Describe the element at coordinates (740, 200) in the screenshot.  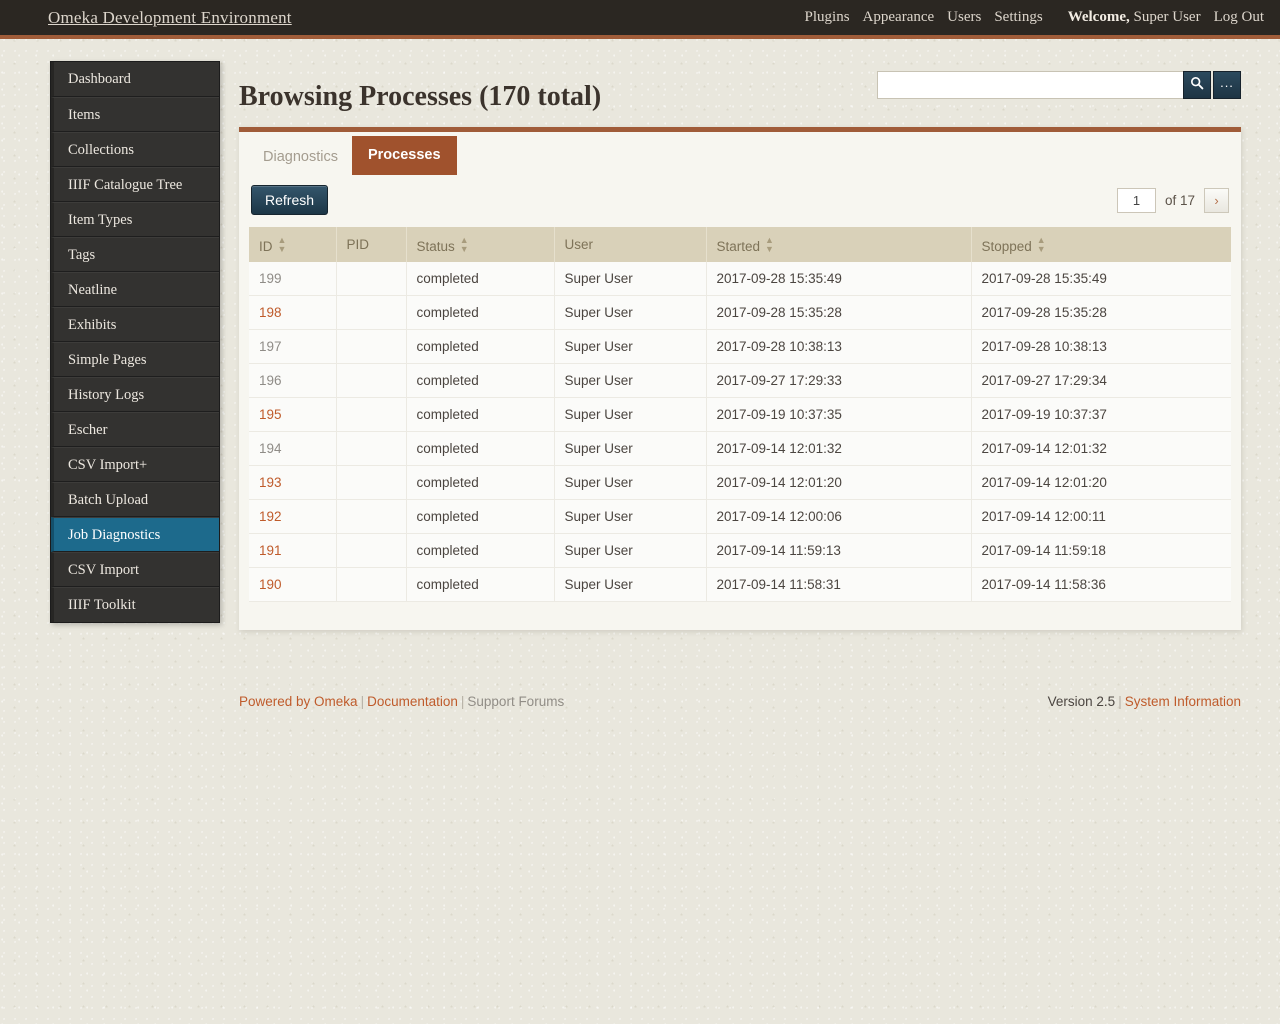
I see `table-toolbar: Refresh of 17 ›` at that location.